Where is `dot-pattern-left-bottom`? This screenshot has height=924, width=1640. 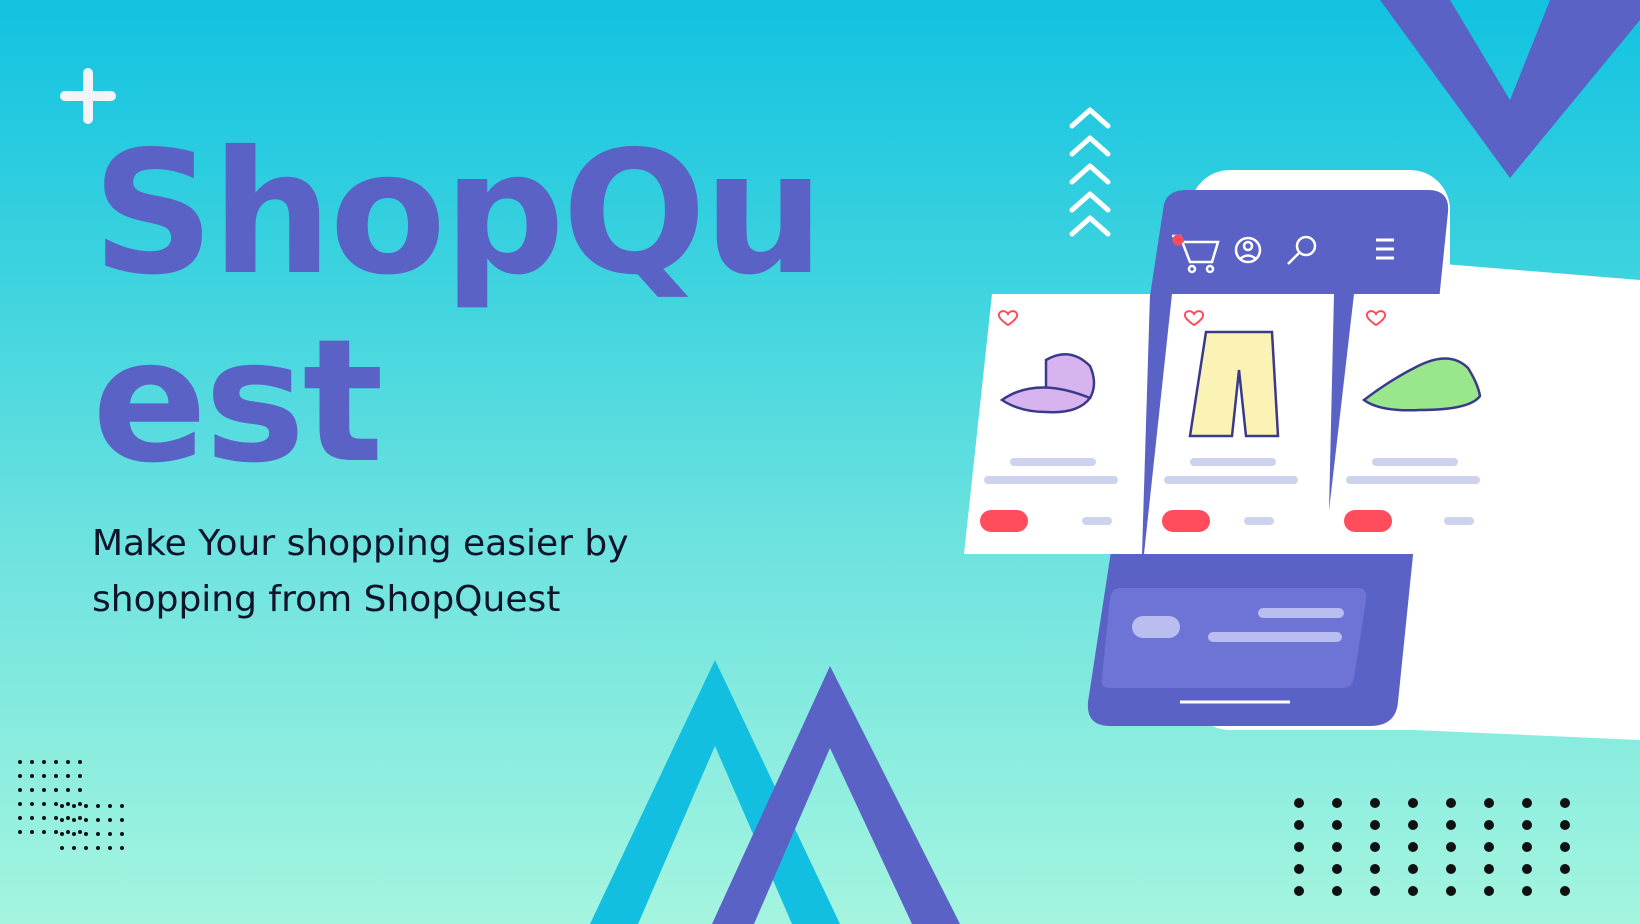
dot-pattern-left-bottom is located at coordinates (92, 827).